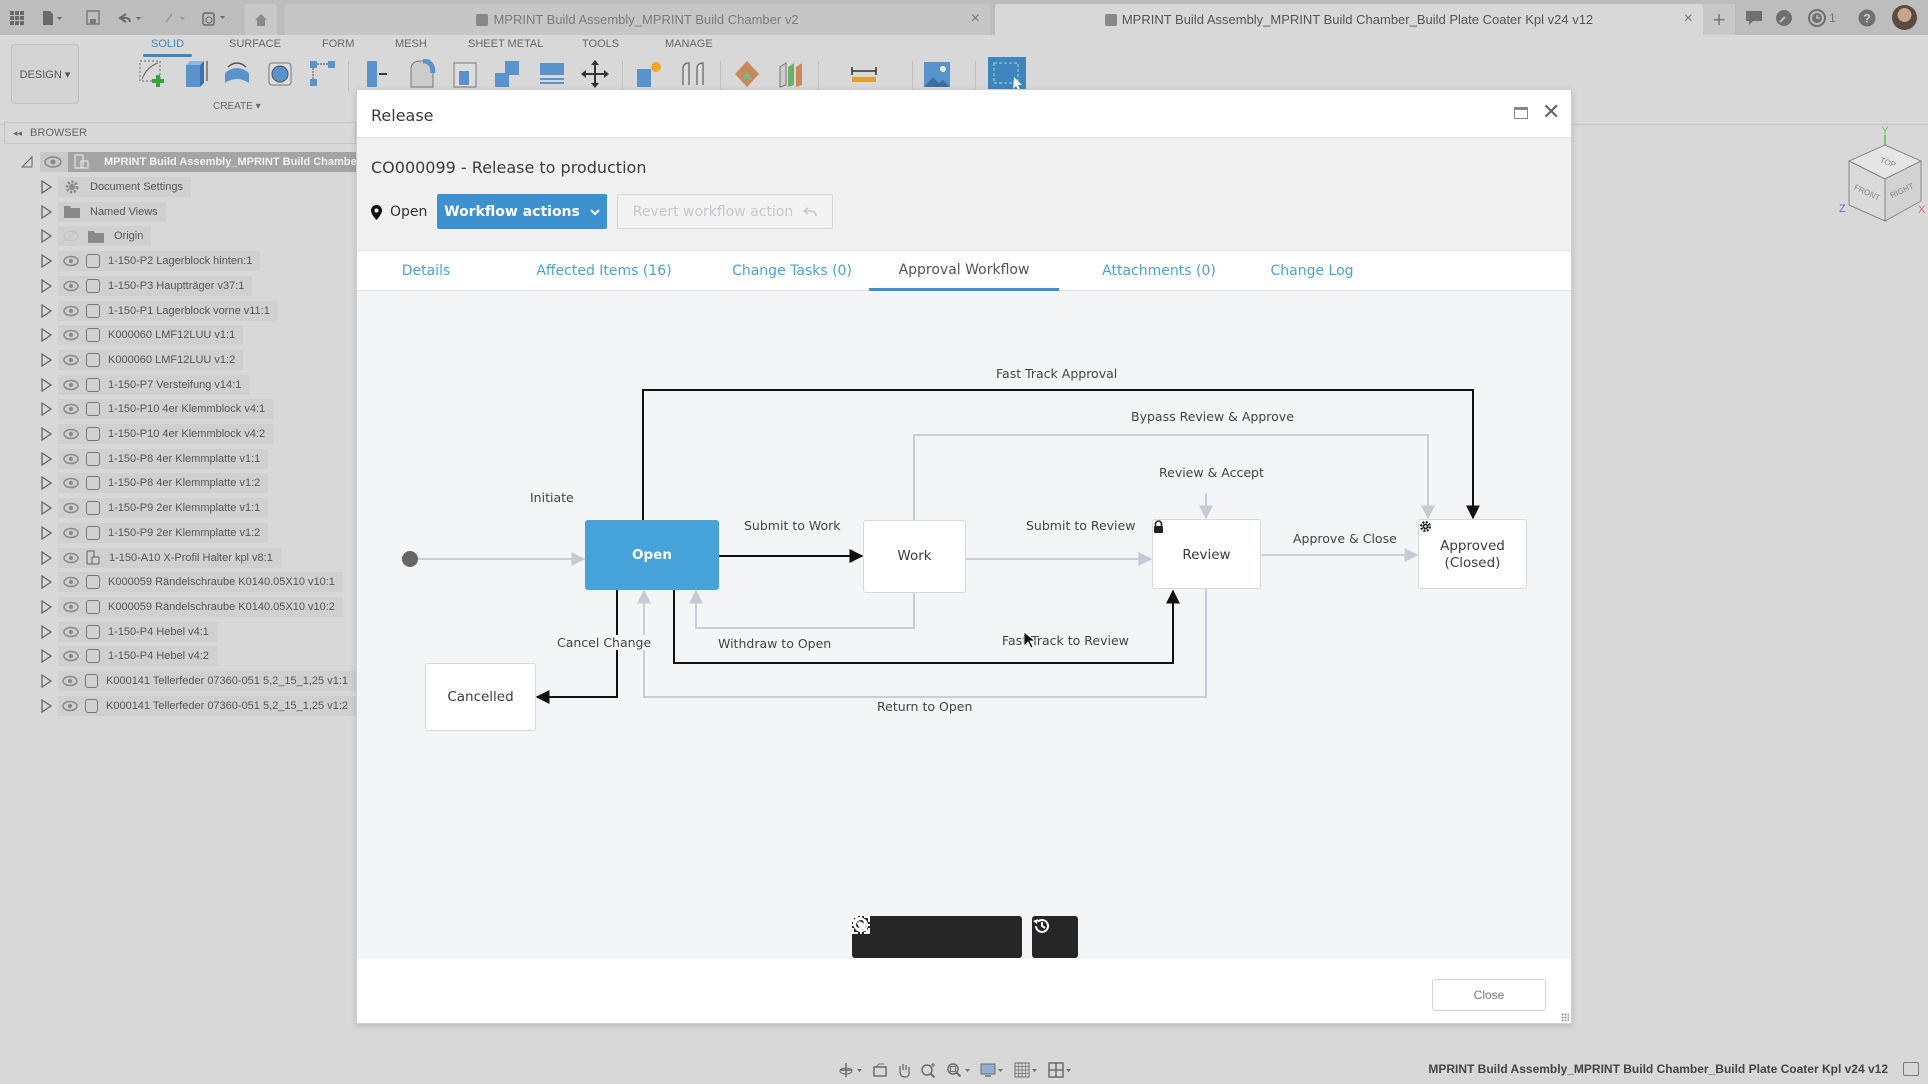 This screenshot has height=1084, width=1928. Describe the element at coordinates (851, 1070) in the screenshot. I see `orbit-icon` at that location.